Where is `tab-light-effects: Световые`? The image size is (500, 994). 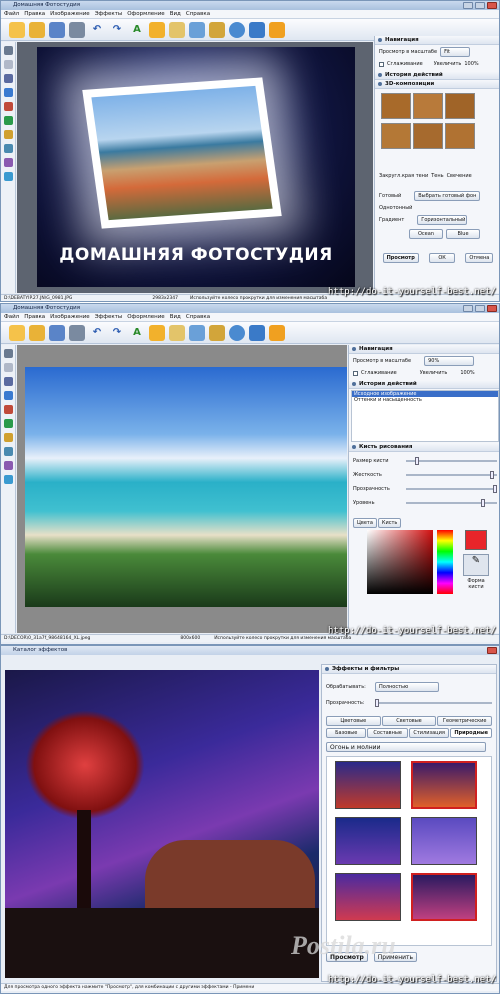 tab-light-effects: Световые is located at coordinates (409, 721).